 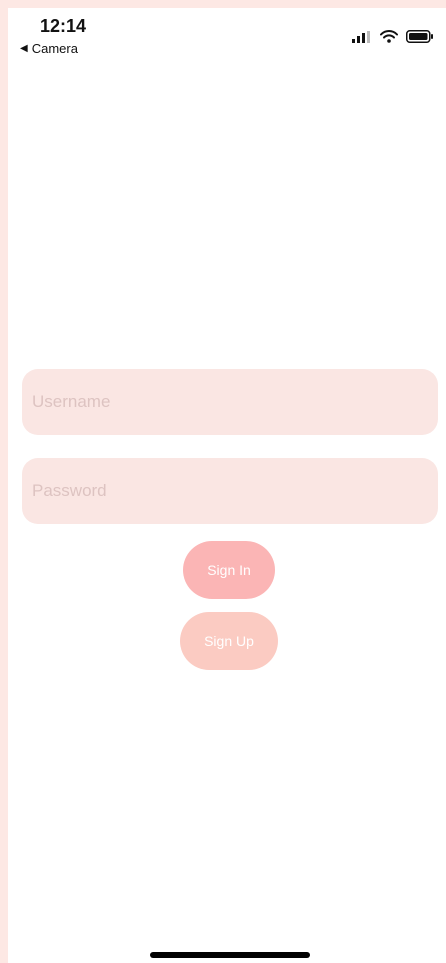 I want to click on back-label: Camera, so click(x=54, y=48).